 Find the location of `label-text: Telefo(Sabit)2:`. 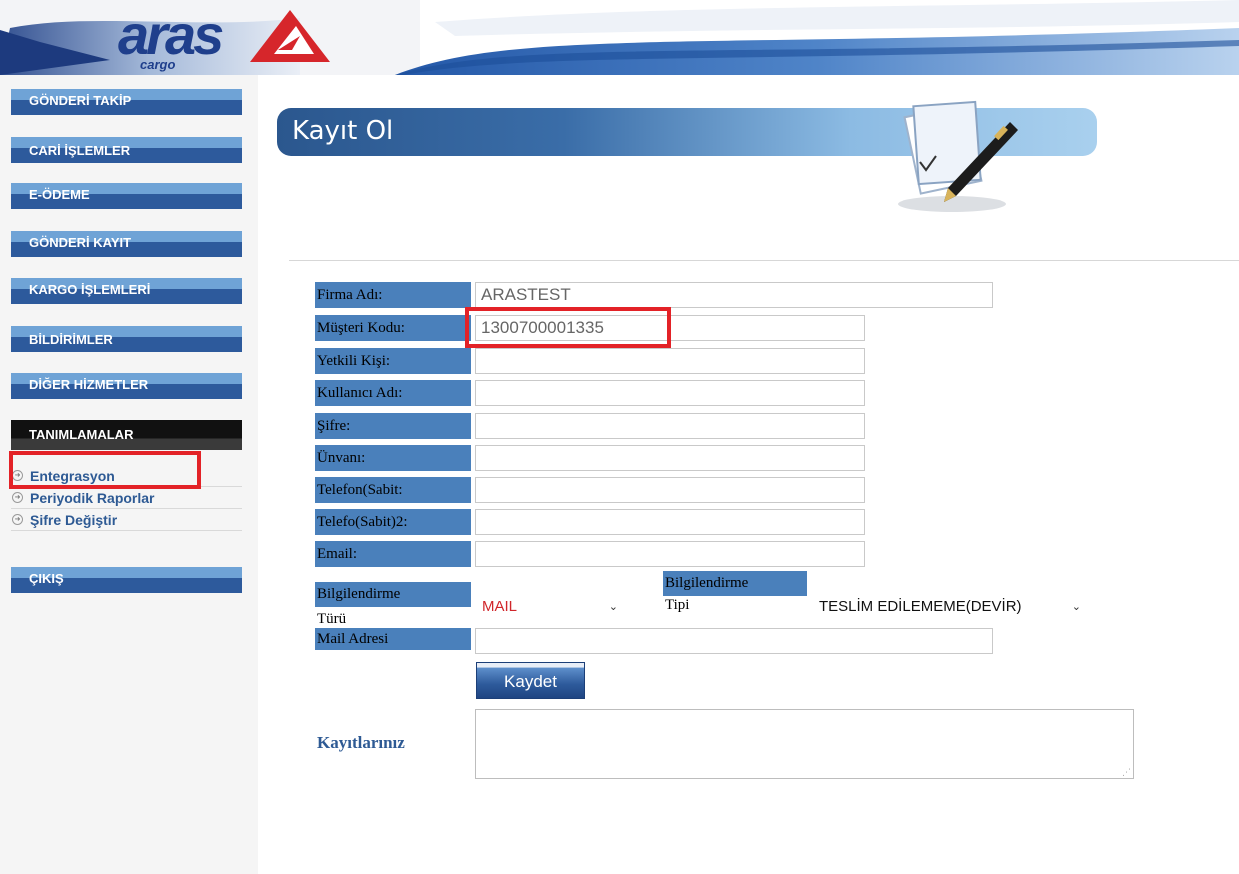

label-text: Telefo(Sabit)2: is located at coordinates (362, 522).